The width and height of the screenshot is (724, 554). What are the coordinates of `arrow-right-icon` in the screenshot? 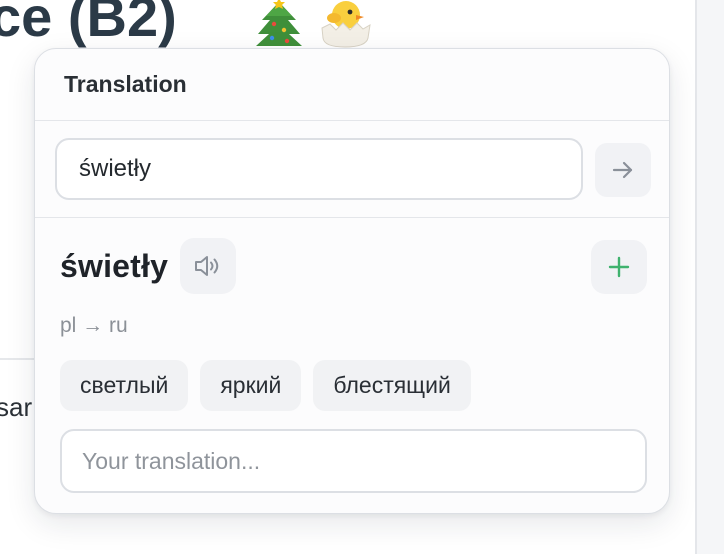 It's located at (622, 170).